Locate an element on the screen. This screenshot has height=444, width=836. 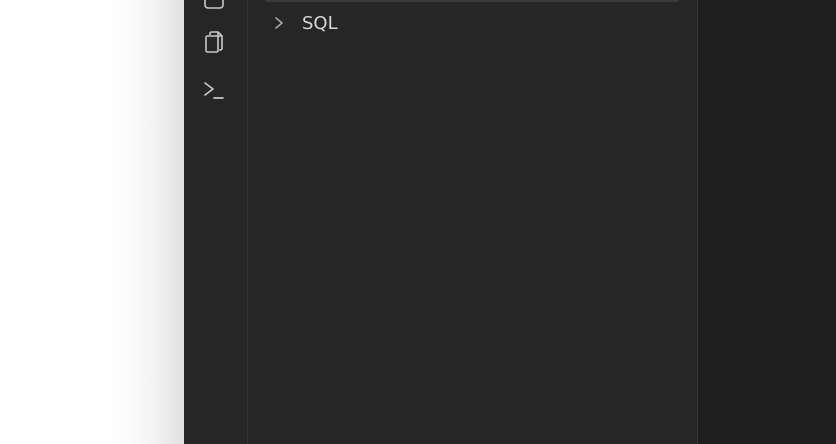
activity-bar is located at coordinates (216, 222).